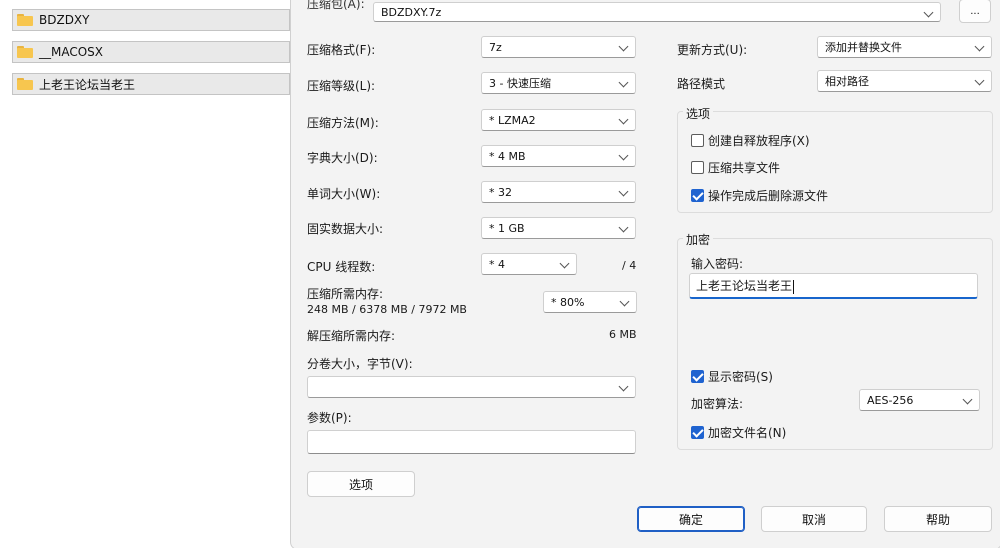 The width and height of the screenshot is (1000, 548). Describe the element at coordinates (520, 83) in the screenshot. I see `level-value: 3 - 快速压缩` at that location.